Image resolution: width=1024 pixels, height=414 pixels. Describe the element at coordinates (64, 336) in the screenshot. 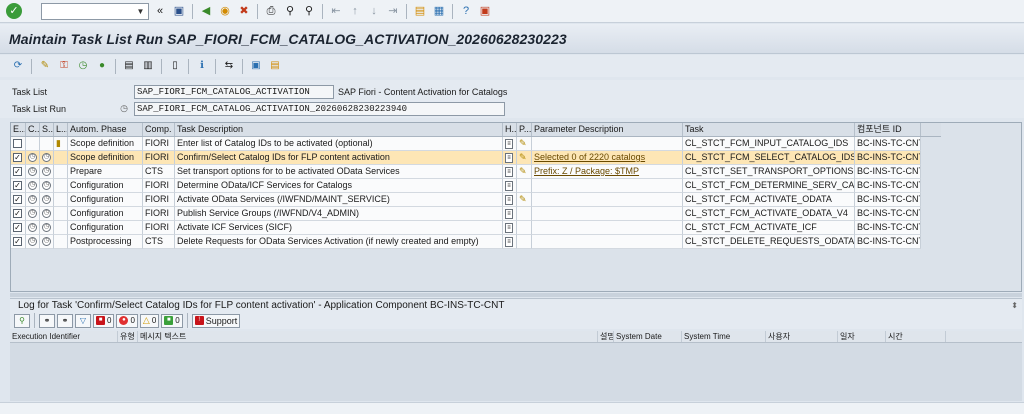

I see `col-header-exec-id: Execution Identifier` at that location.